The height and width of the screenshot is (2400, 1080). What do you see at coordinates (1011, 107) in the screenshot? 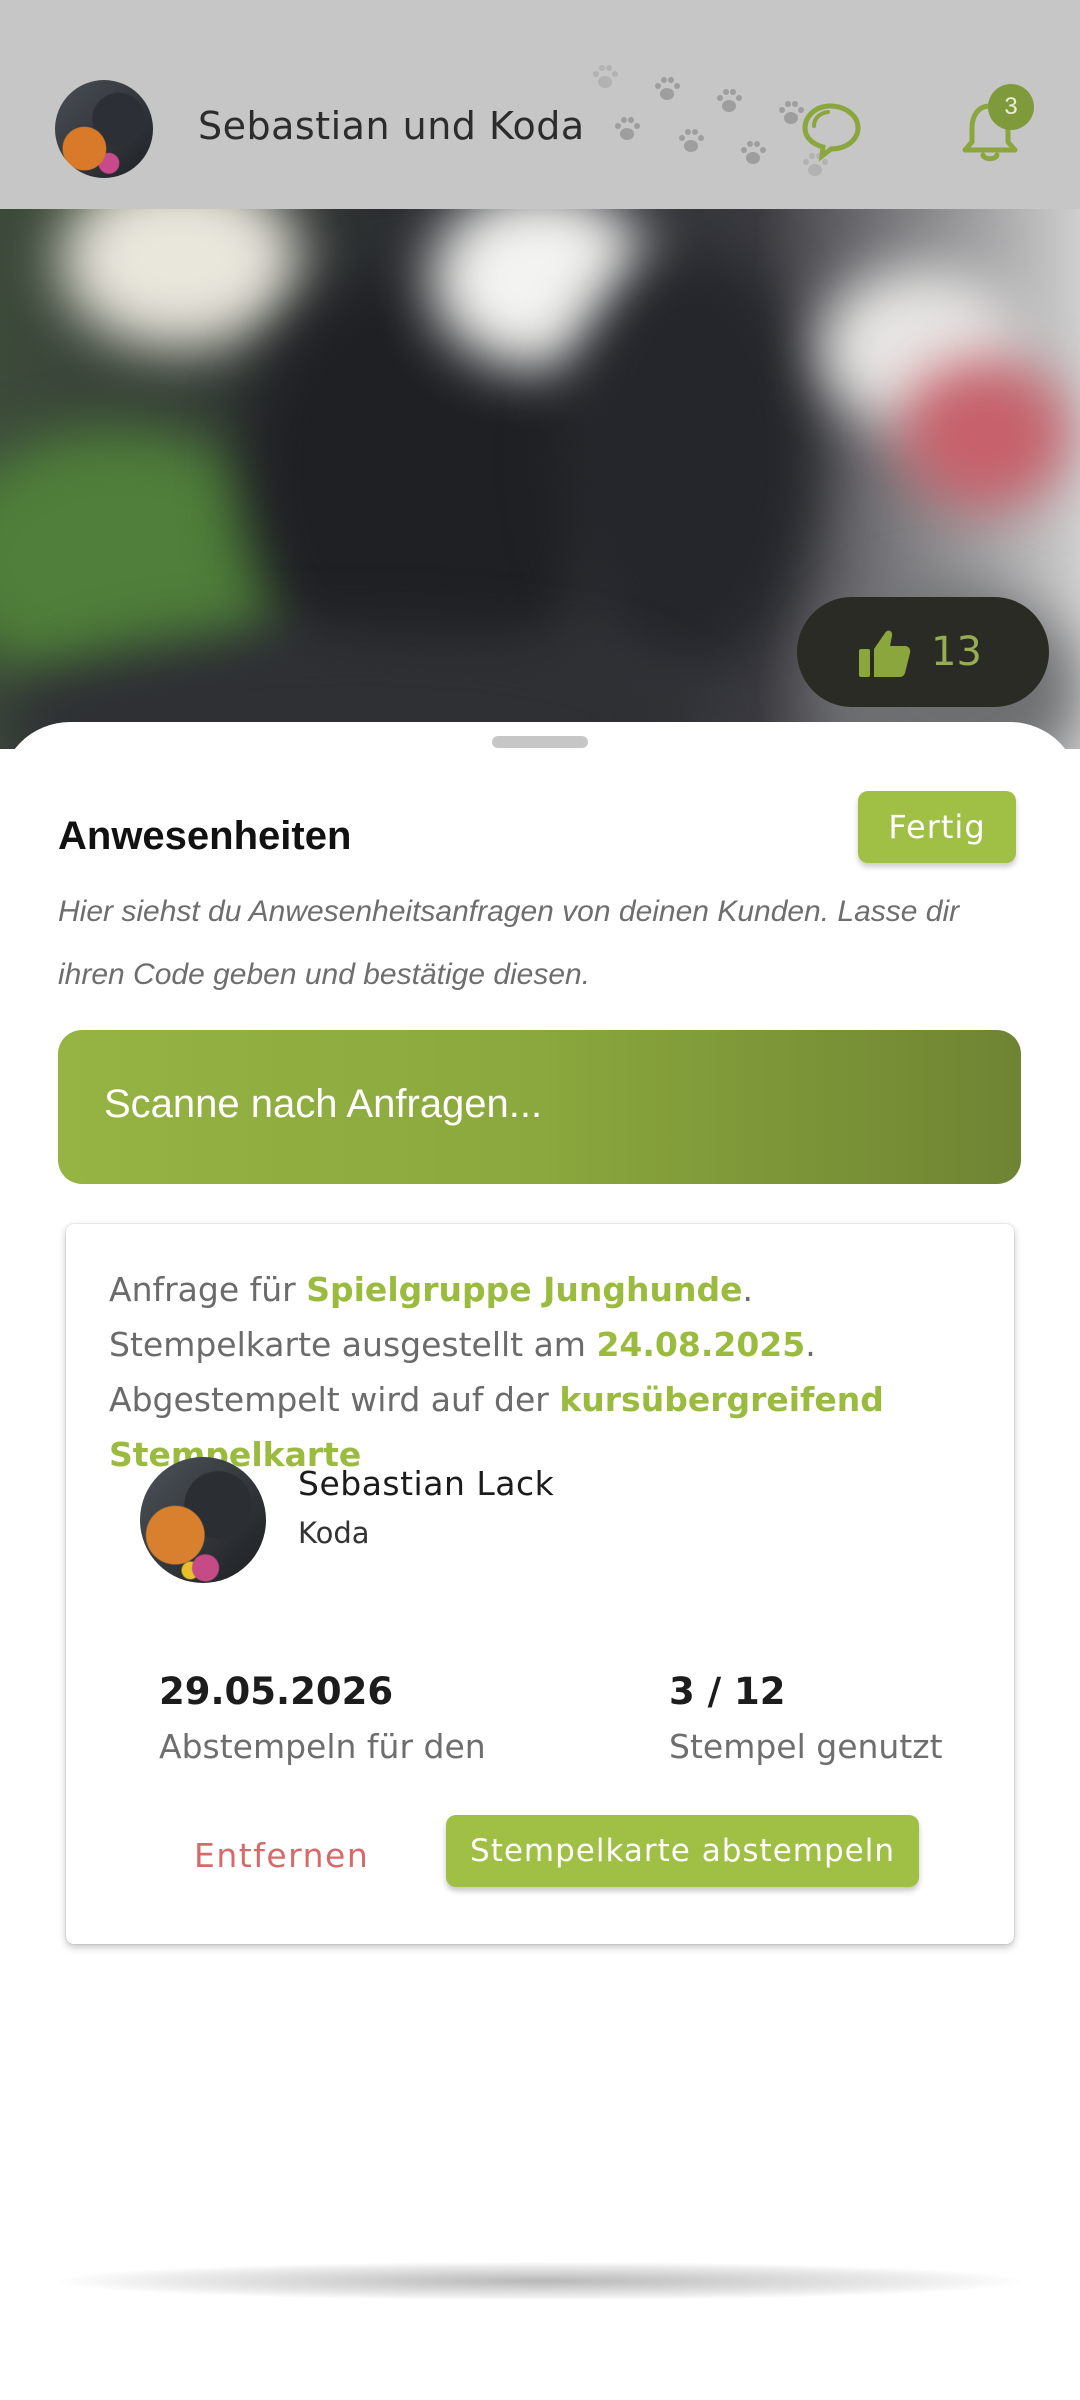
I see `notification-badge: 3` at bounding box center [1011, 107].